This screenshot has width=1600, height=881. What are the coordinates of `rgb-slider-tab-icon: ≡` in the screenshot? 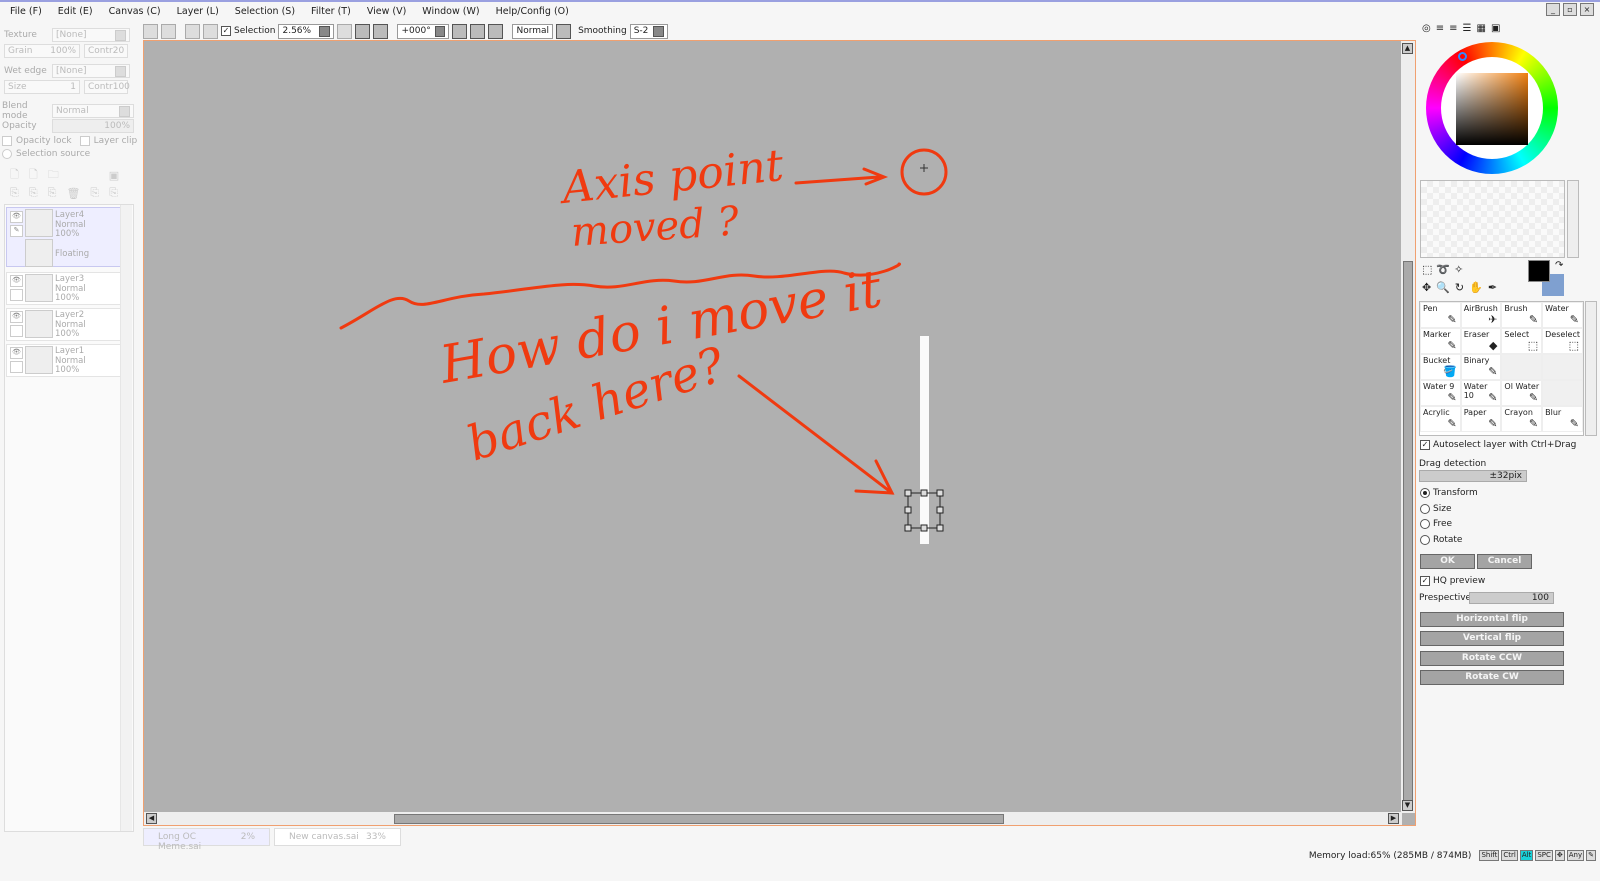 It's located at (1440, 28).